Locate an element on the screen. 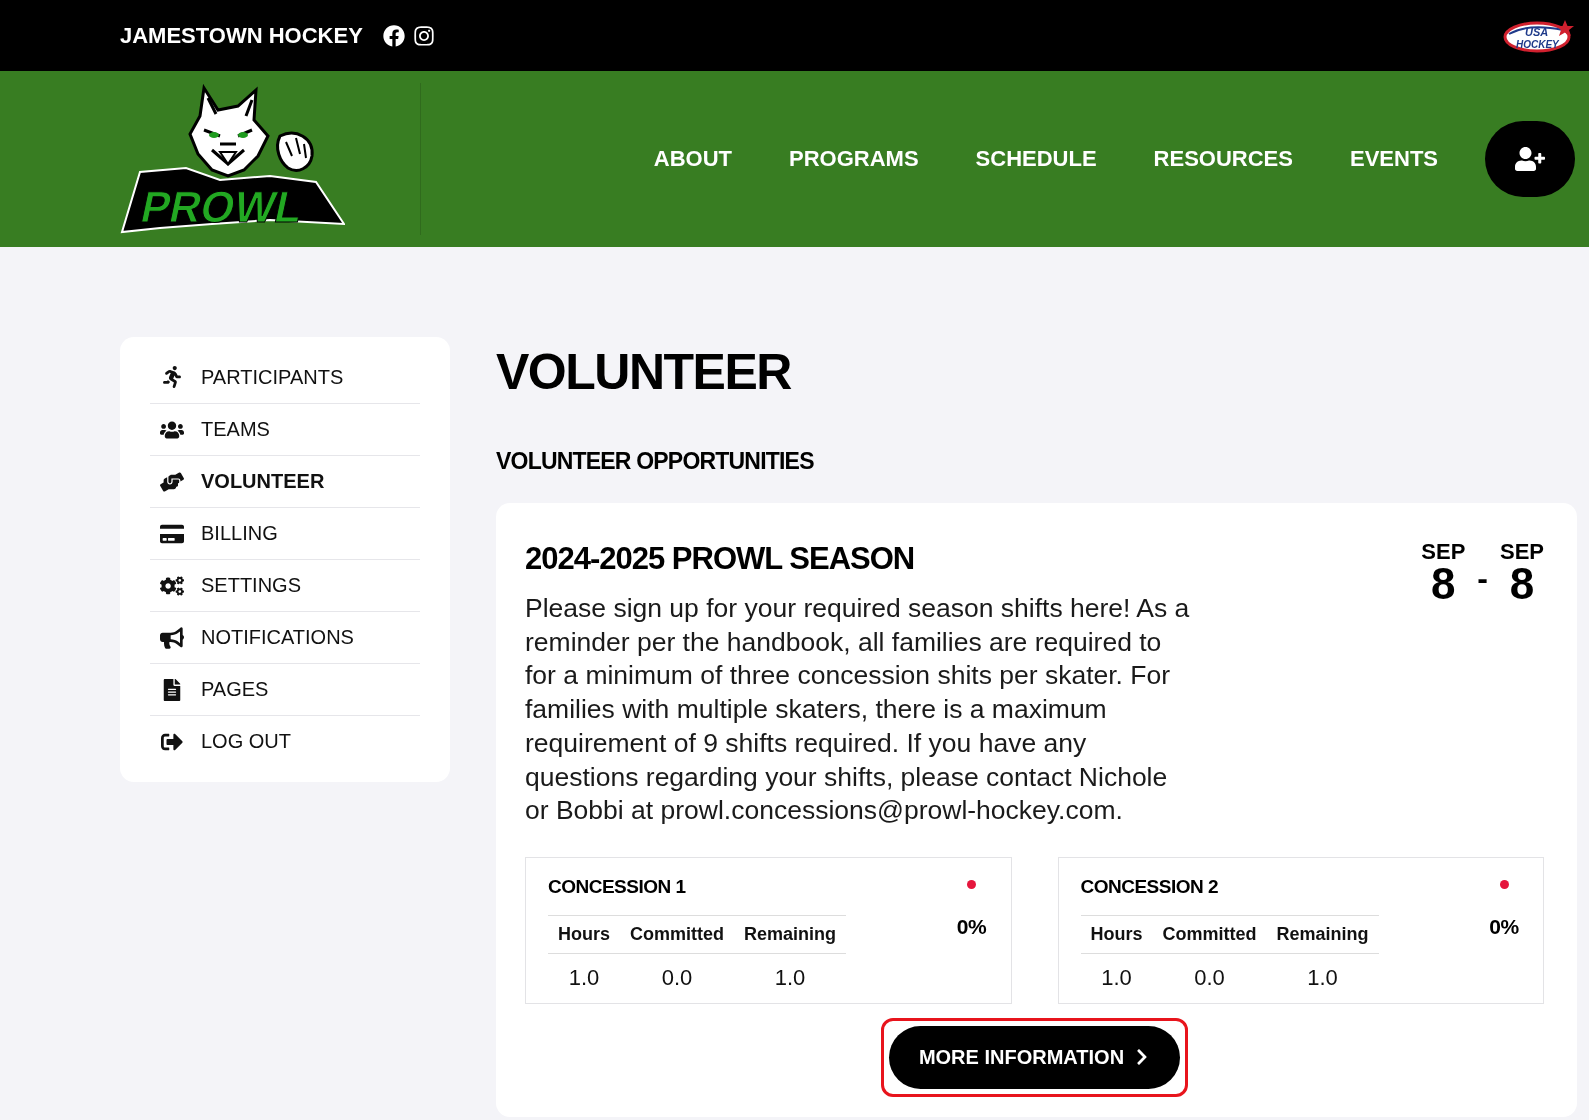 The width and height of the screenshot is (1589, 1120). sidebar-item: NOTIFICATIONS is located at coordinates (285, 637).